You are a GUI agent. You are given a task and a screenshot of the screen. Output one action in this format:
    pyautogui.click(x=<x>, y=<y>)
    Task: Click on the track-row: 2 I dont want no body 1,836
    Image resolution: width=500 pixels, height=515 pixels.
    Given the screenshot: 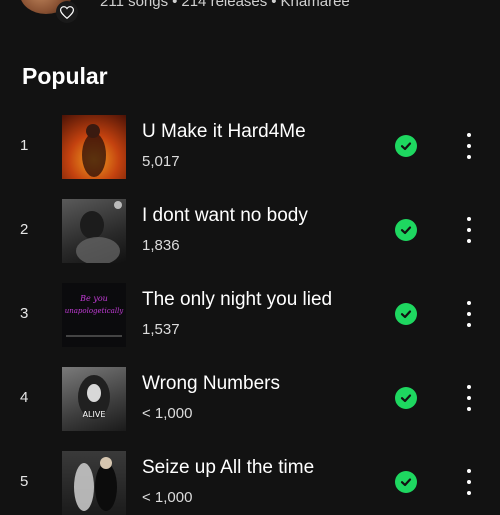 What is the action you would take?
    pyautogui.click(x=250, y=229)
    